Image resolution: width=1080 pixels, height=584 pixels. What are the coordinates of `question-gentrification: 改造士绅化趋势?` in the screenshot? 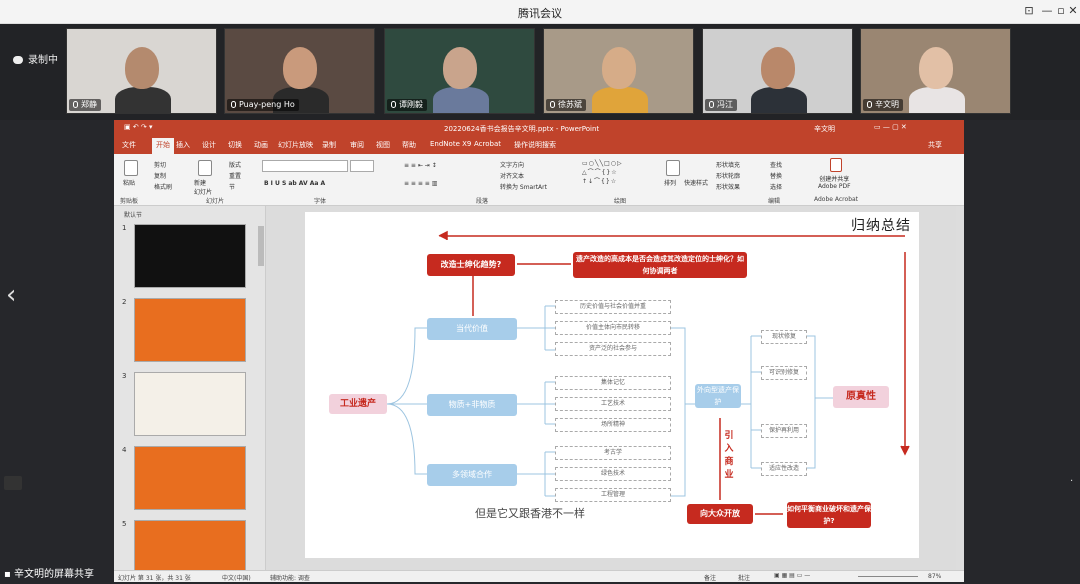 It's located at (471, 265).